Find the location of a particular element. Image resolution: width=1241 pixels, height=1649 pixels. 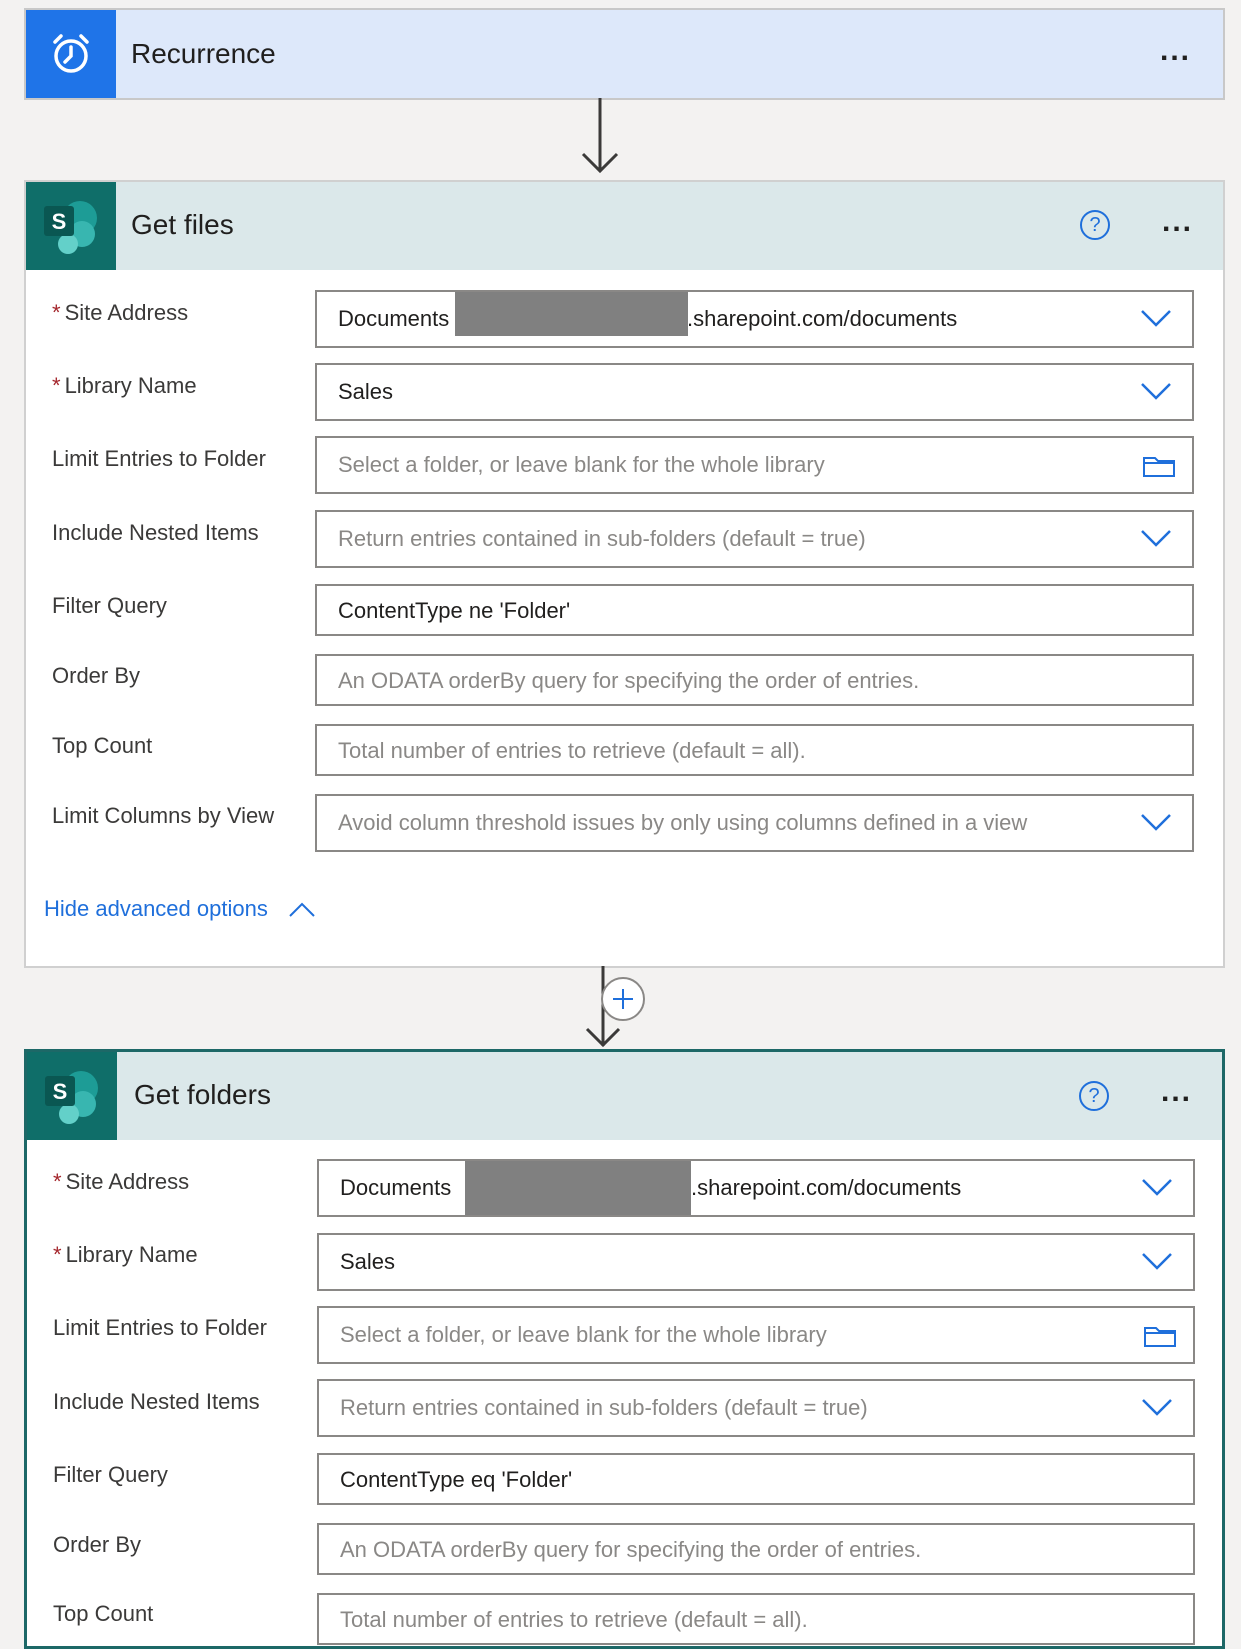

flow-arrow-icon is located at coordinates (600, 136).